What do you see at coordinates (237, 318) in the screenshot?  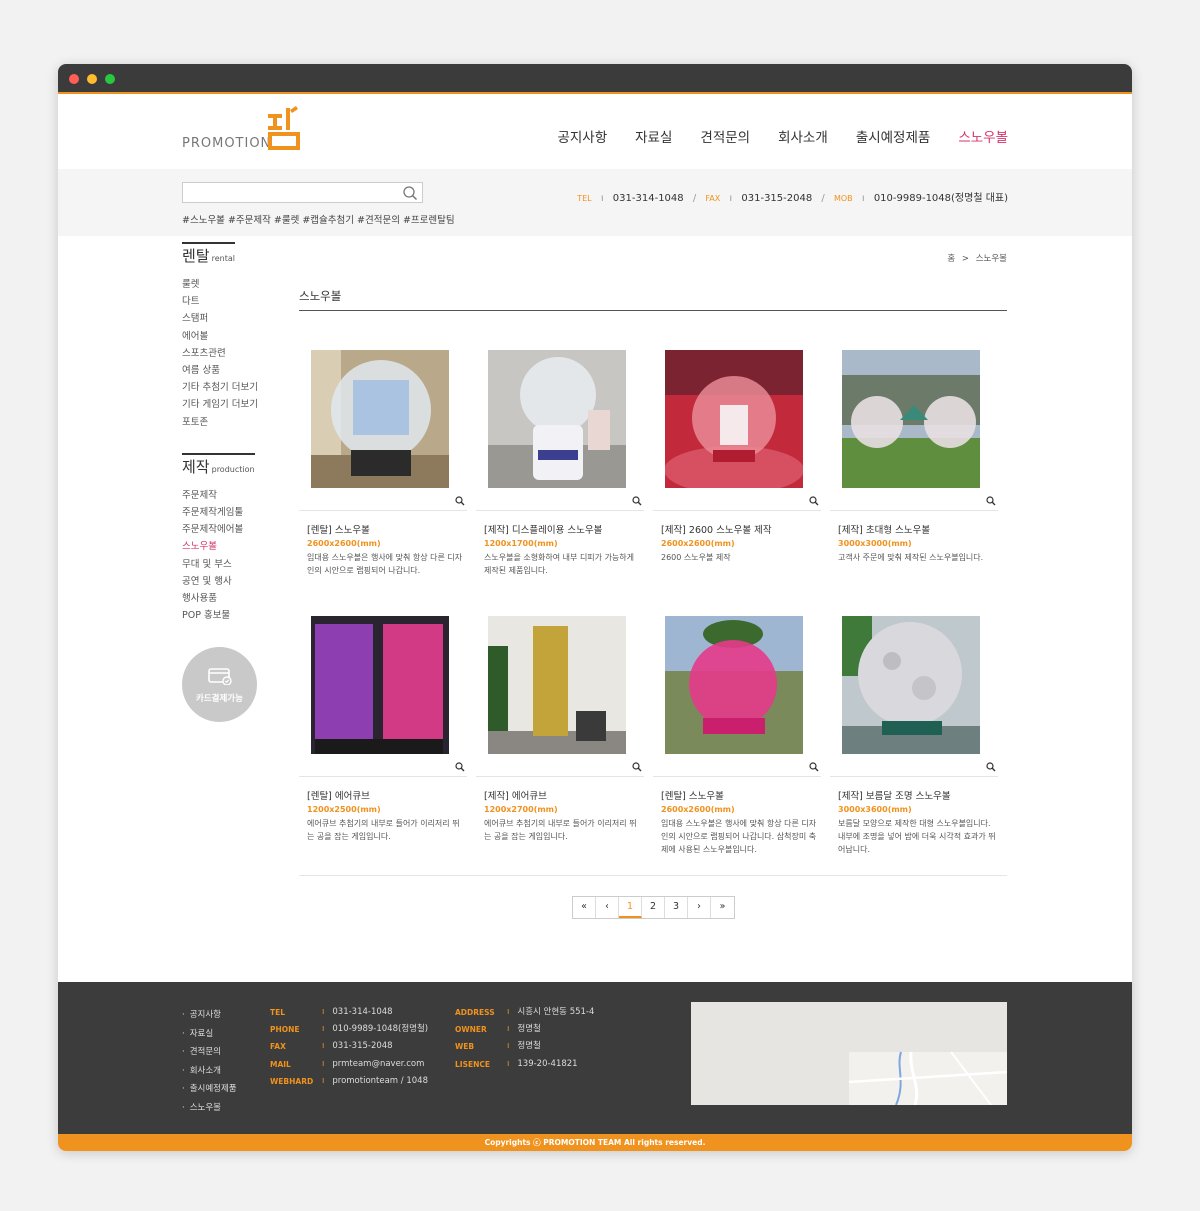 I see `sidebar-item-stamper: 스탬퍼` at bounding box center [237, 318].